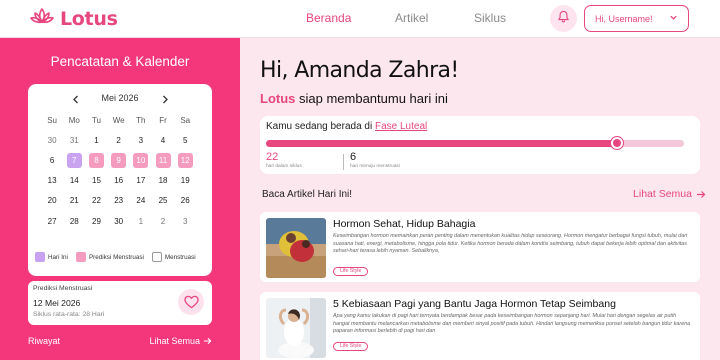 This screenshot has width=720, height=360. I want to click on calendar-day: 10, so click(141, 160).